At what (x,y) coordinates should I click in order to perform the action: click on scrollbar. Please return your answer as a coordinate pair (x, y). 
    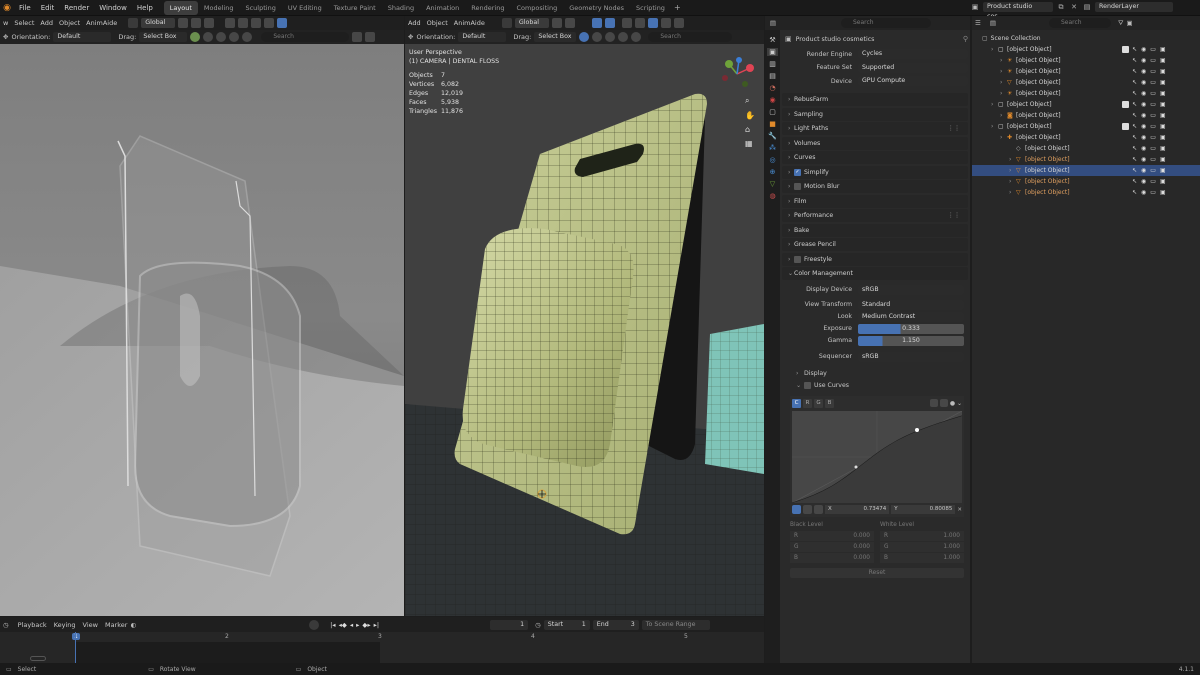
    Looking at the image, I should click on (38, 658).